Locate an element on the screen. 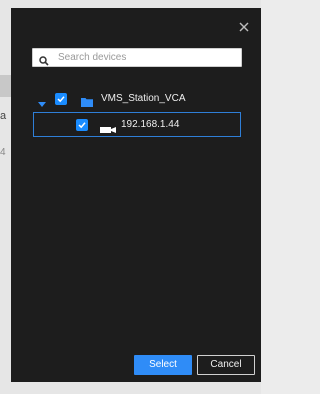 The image size is (320, 394). camera-checkbox is located at coordinates (82, 125).